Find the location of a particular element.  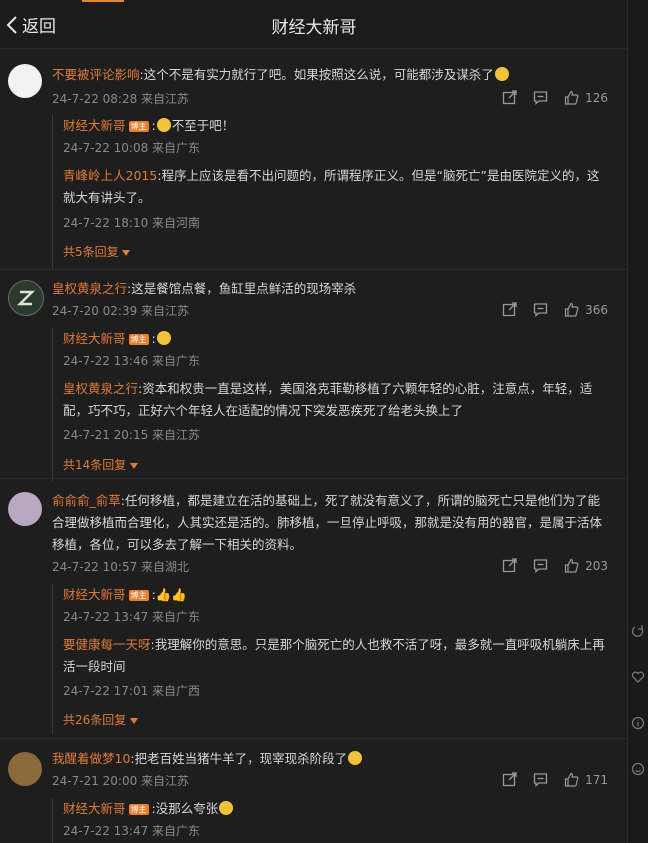

sidebar-info-icon is located at coordinates (638, 723).